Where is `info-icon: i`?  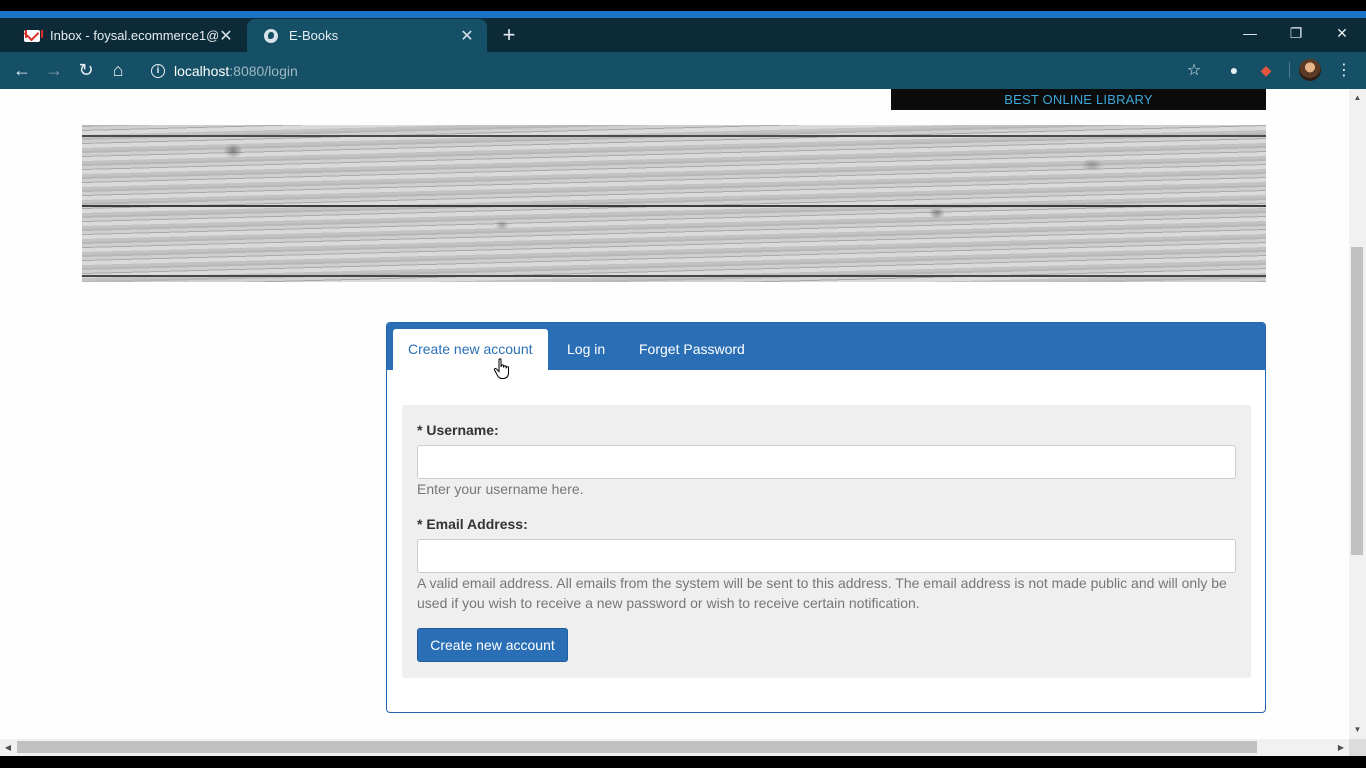 info-icon: i is located at coordinates (158, 70).